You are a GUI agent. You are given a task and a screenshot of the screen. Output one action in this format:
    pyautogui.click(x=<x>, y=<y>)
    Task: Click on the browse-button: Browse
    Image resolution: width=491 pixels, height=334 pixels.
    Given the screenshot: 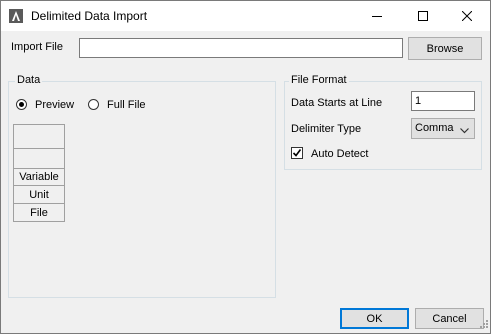 What is the action you would take?
    pyautogui.click(x=445, y=48)
    